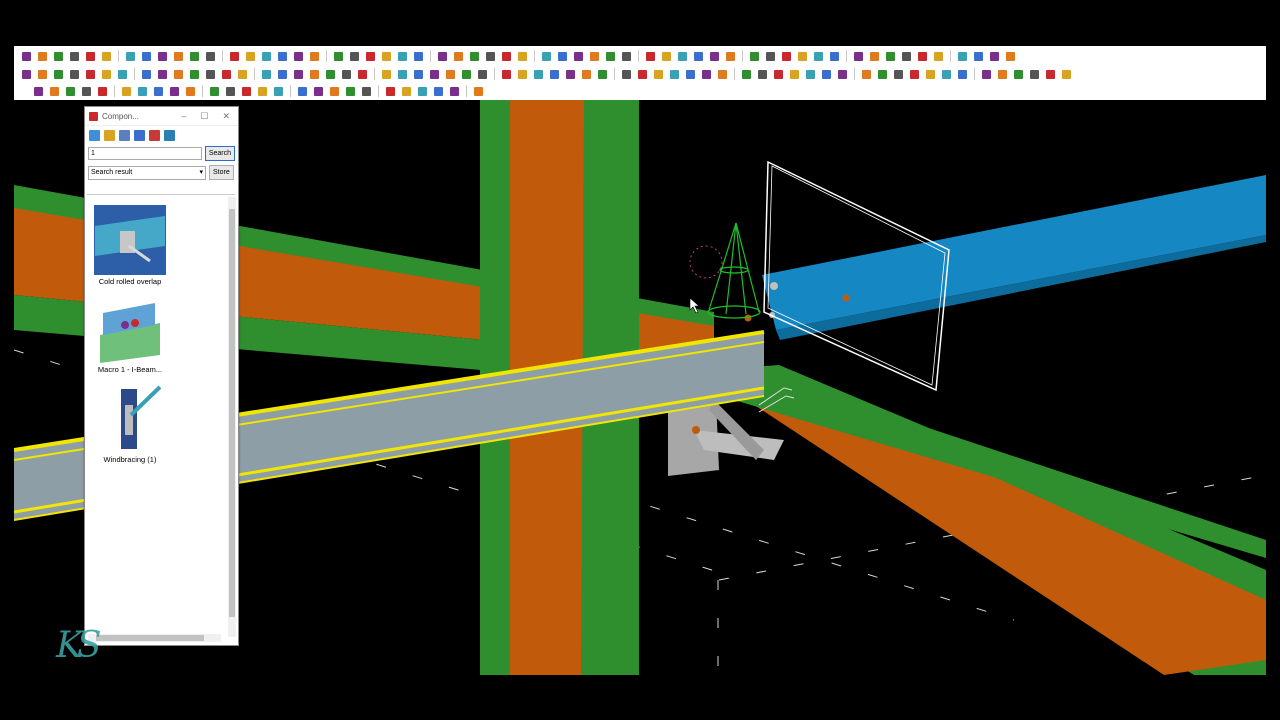  What do you see at coordinates (204, 116) in the screenshot?
I see `maximize-icon: ☐` at bounding box center [204, 116].